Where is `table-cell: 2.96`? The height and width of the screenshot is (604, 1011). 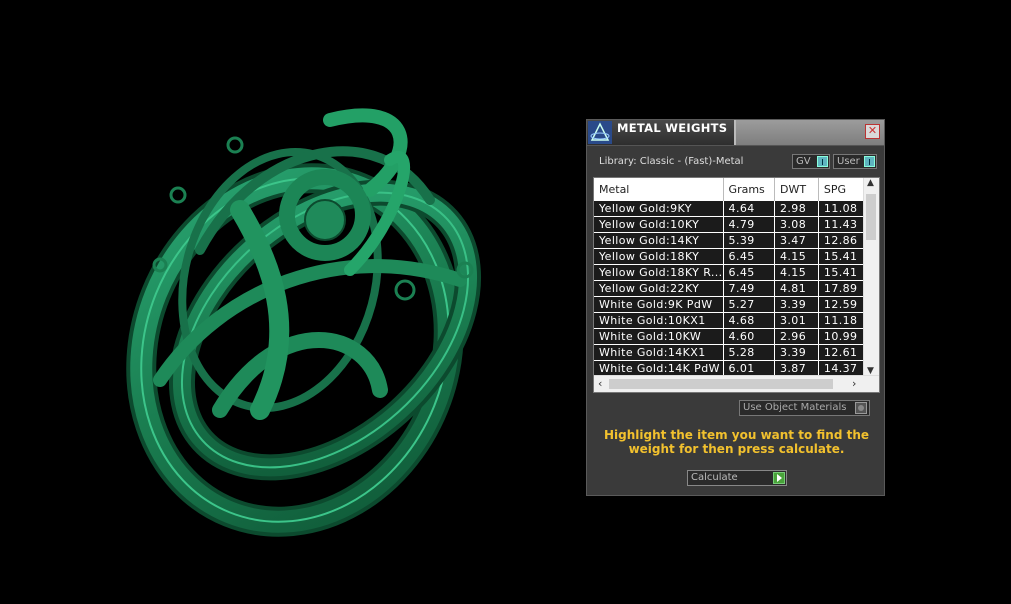 table-cell: 2.96 is located at coordinates (796, 336).